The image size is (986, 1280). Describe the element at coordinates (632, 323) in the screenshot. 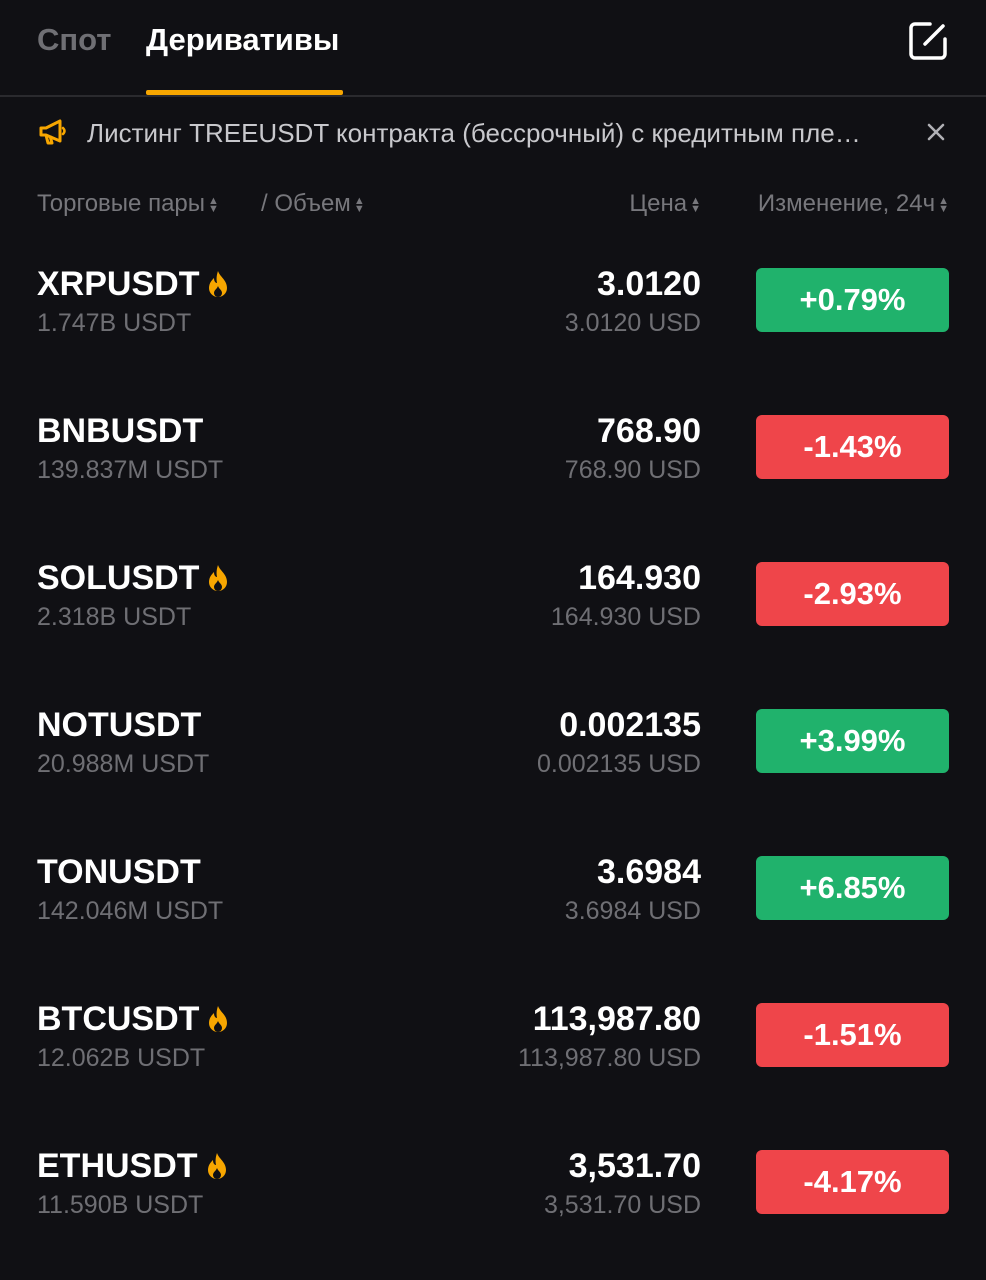

I see `price-usd: 3.0120 USD` at that location.